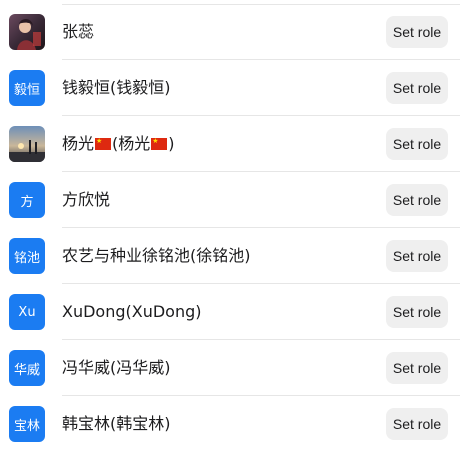 The image size is (460, 452). Describe the element at coordinates (27, 368) in the screenshot. I see `avatar: 华威` at that location.